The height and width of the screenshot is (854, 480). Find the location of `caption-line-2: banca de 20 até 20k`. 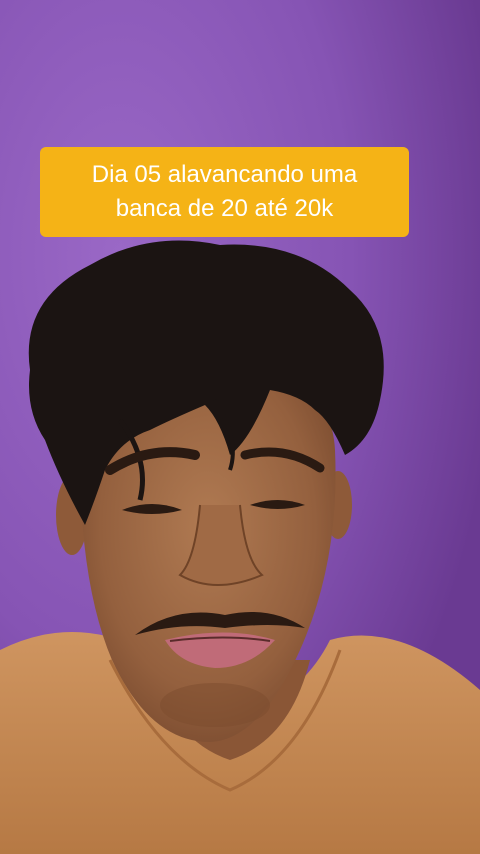

caption-line-2: banca de 20 até 20k is located at coordinates (224, 208).